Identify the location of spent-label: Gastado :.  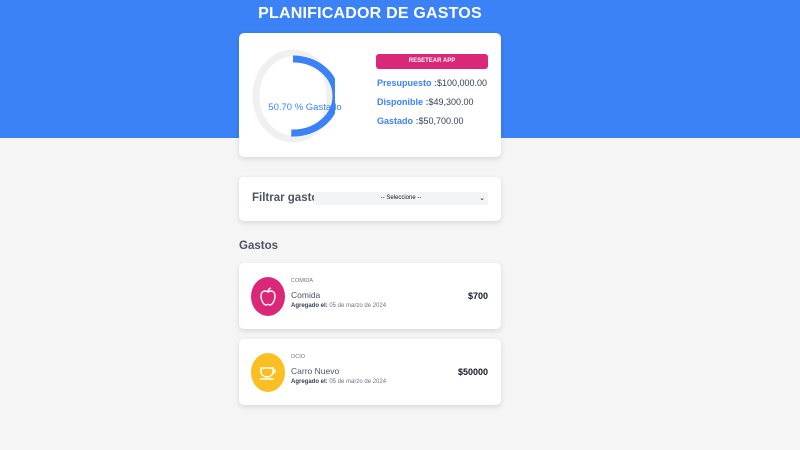
(398, 121).